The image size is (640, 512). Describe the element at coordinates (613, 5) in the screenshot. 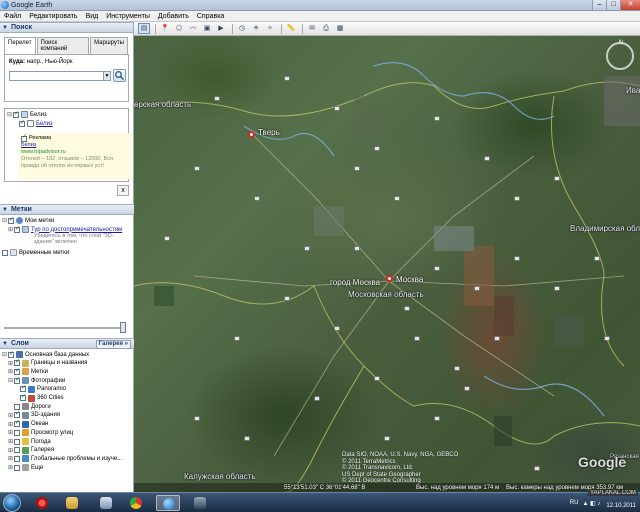

I see `maximize-button: □` at that location.